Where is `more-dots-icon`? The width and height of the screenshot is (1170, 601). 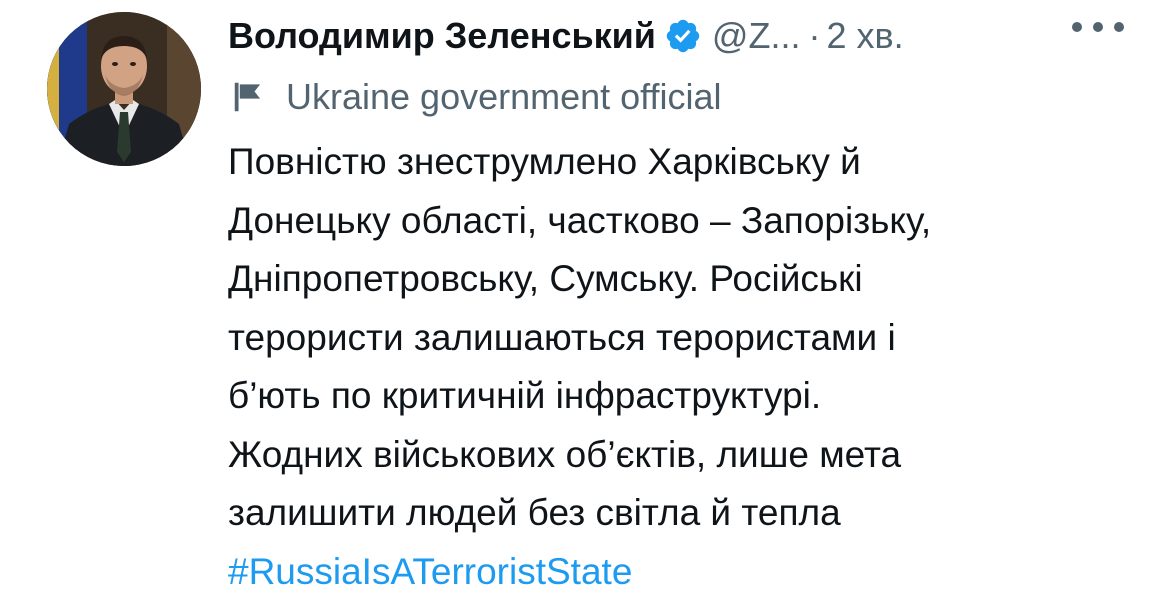
more-dots-icon is located at coordinates (1098, 27).